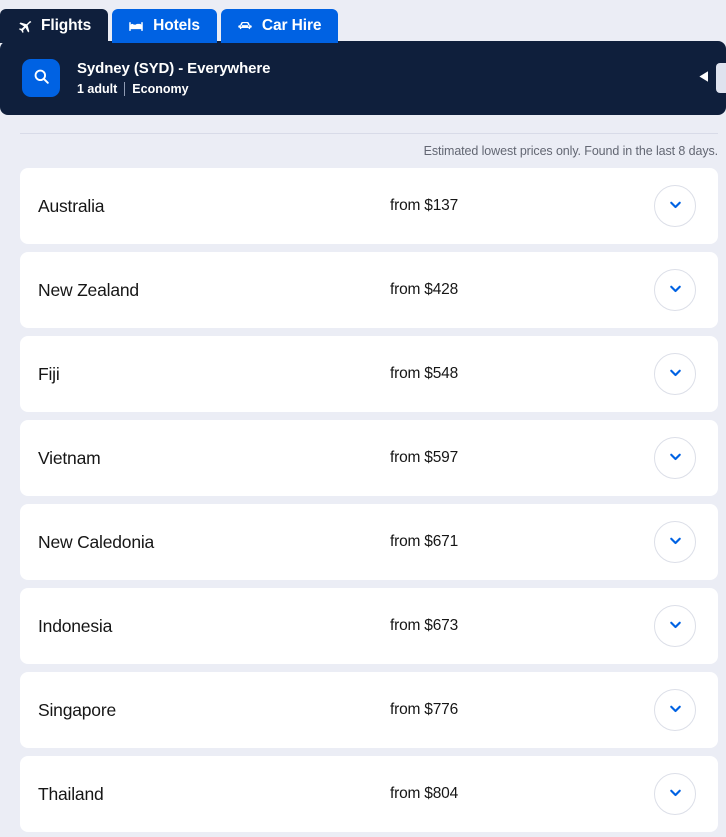 Image resolution: width=726 pixels, height=837 pixels. Describe the element at coordinates (424, 709) in the screenshot. I see `destination-price: from $776` at that location.